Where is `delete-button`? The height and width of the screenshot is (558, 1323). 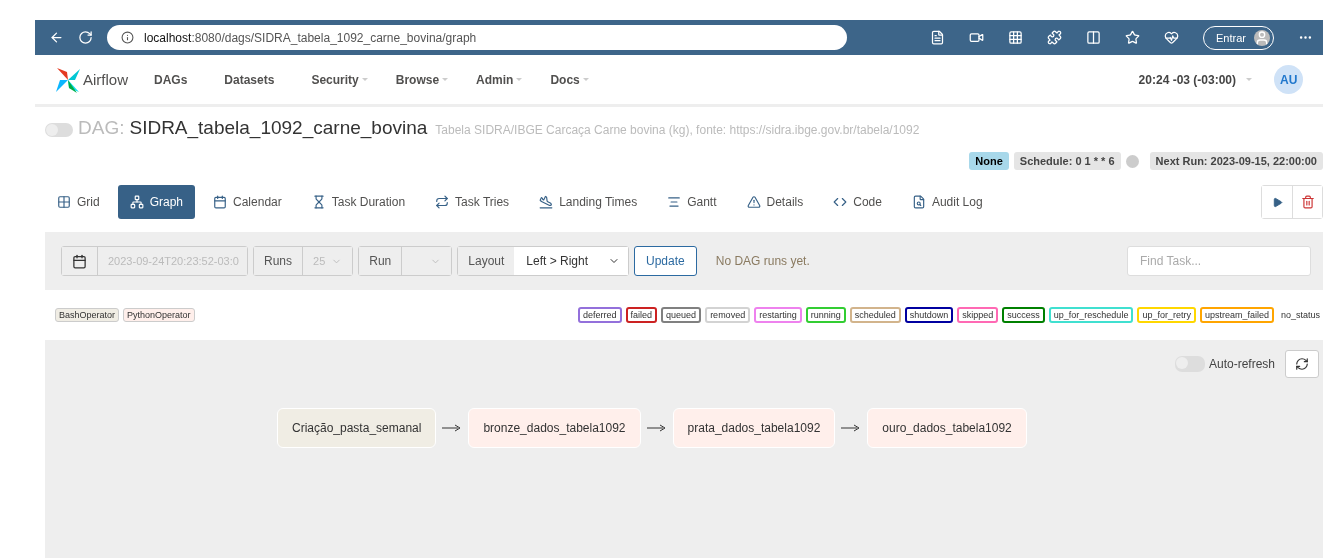
delete-button is located at coordinates (1307, 202).